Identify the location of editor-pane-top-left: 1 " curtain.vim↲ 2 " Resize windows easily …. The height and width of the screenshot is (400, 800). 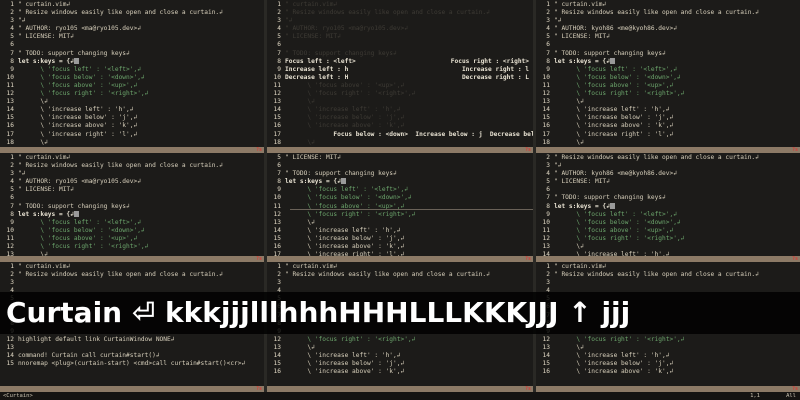
(132, 76).